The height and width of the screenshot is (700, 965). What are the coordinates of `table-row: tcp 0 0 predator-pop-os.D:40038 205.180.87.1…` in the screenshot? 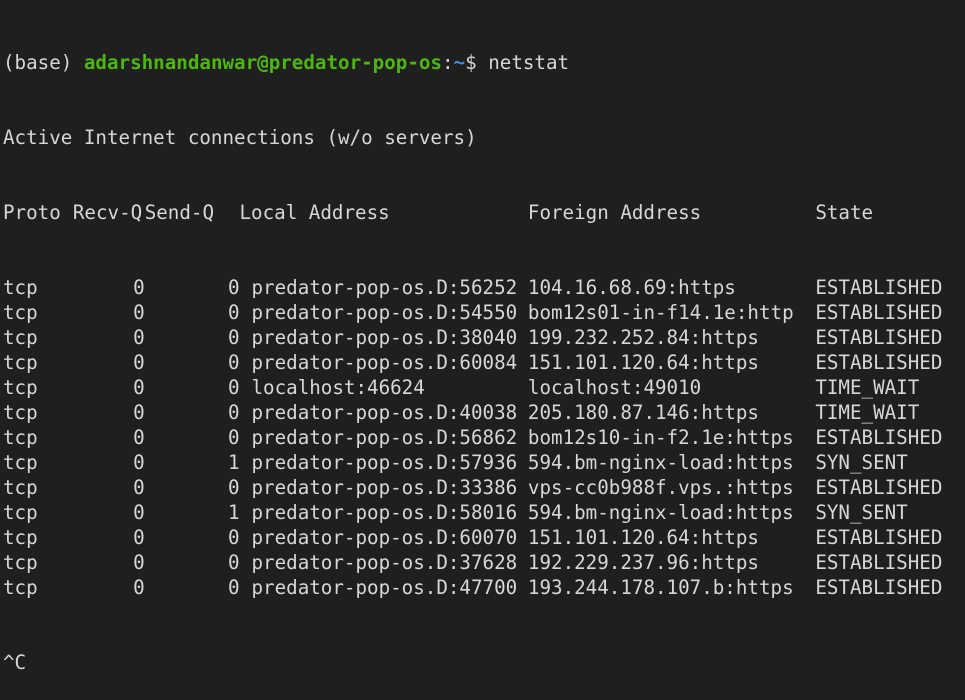 It's located at (484, 412).